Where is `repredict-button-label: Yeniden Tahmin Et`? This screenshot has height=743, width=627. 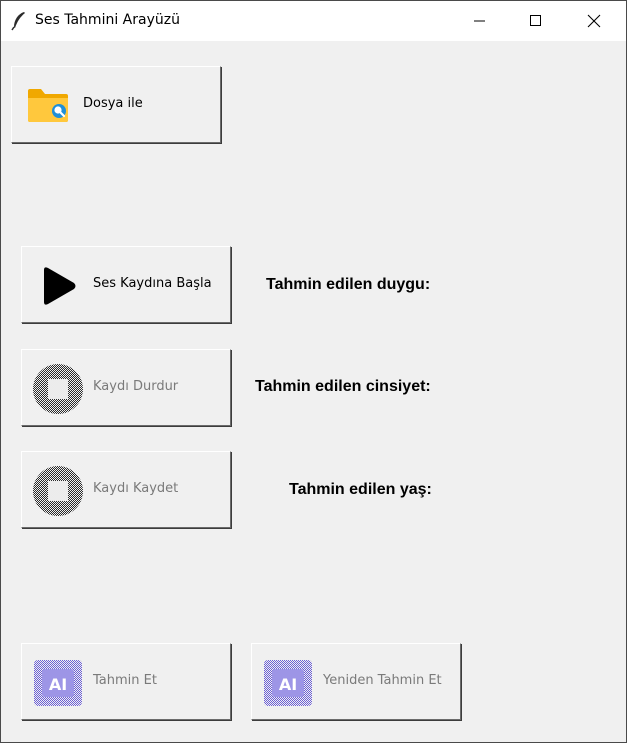
repredict-button-label: Yeniden Tahmin Et is located at coordinates (382, 680).